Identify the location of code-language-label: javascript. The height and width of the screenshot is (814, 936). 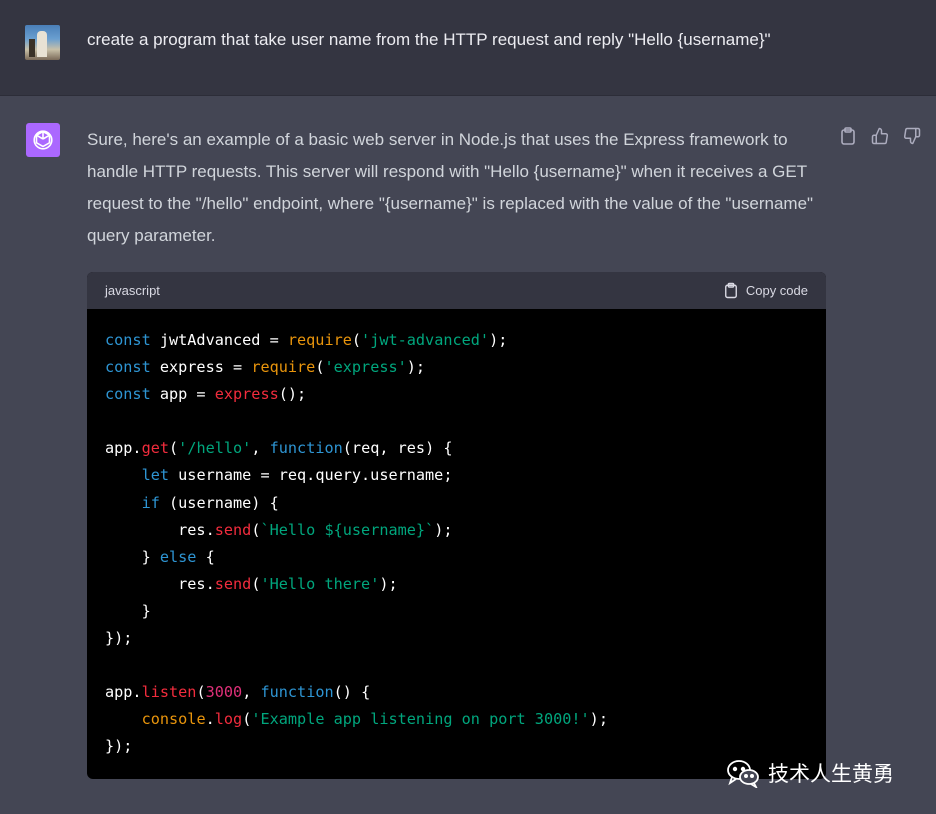
(132, 290).